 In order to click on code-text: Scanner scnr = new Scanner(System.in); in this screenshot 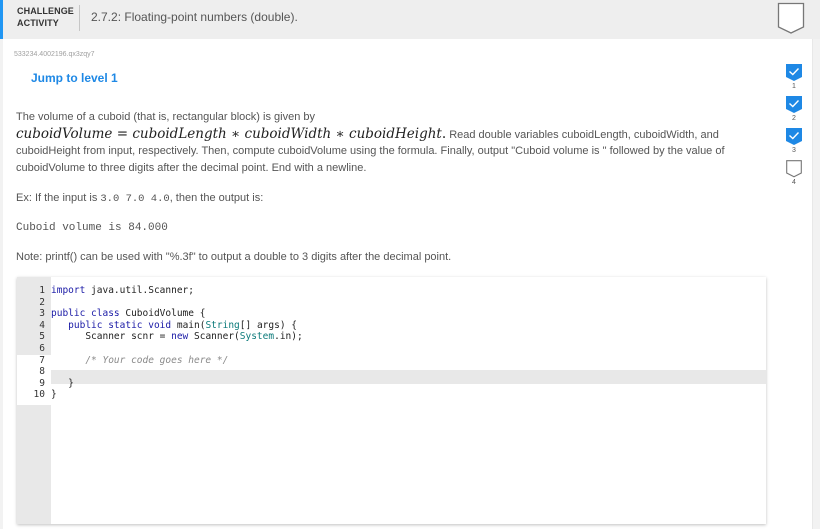, I will do `click(175, 337)`.